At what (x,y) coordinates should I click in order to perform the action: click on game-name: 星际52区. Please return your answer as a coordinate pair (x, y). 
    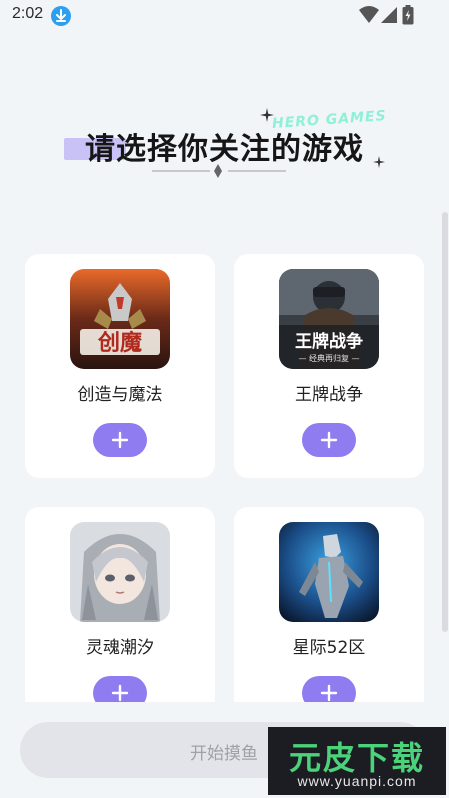
    Looking at the image, I should click on (329, 648).